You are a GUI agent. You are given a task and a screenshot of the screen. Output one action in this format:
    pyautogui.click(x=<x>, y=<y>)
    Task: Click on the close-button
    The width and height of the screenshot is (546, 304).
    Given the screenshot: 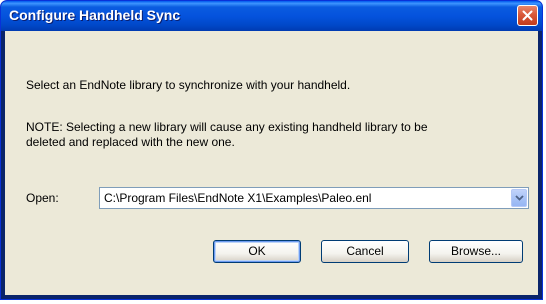 What is the action you would take?
    pyautogui.click(x=527, y=15)
    